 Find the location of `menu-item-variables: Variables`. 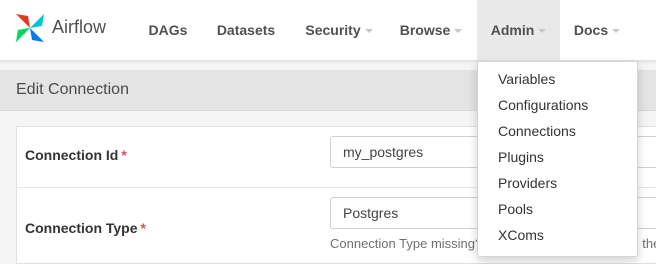

menu-item-variables: Variables is located at coordinates (526, 79).